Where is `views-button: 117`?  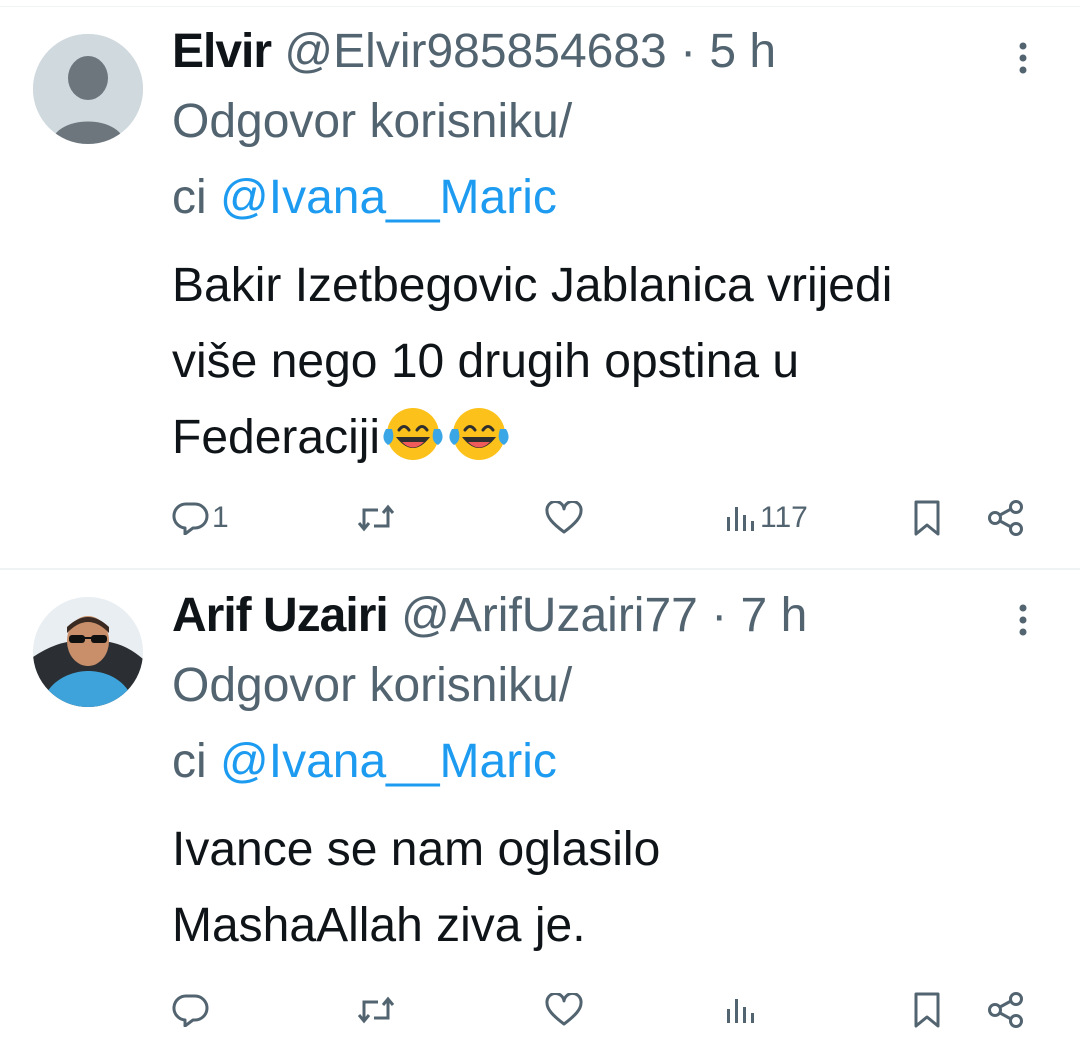 views-button: 117 is located at coordinates (766, 518).